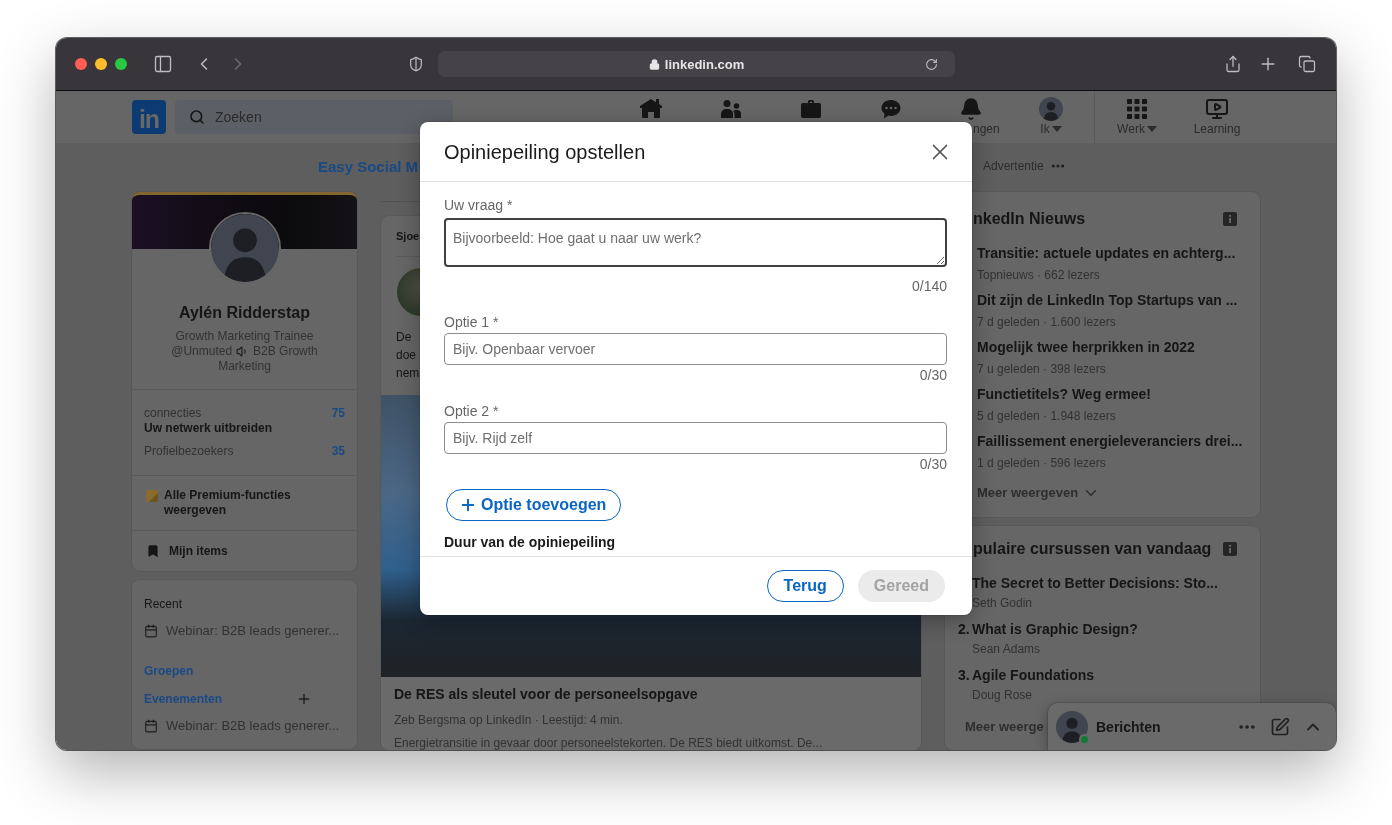  What do you see at coordinates (81, 64) in the screenshot?
I see `close-window-button` at bounding box center [81, 64].